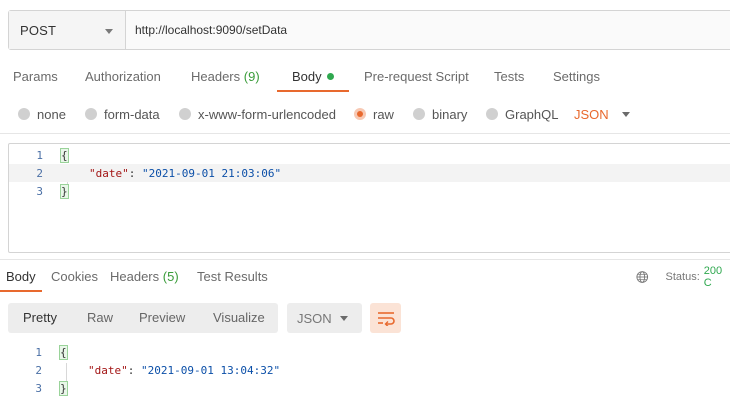 This screenshot has width=730, height=417. Describe the element at coordinates (576, 77) in the screenshot. I see `tab-settings: Settings` at that location.